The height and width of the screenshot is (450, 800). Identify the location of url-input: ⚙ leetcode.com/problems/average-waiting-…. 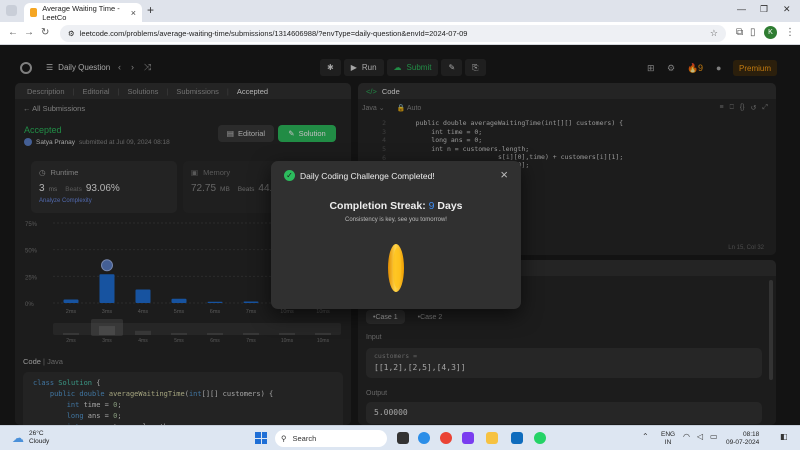
(393, 33).